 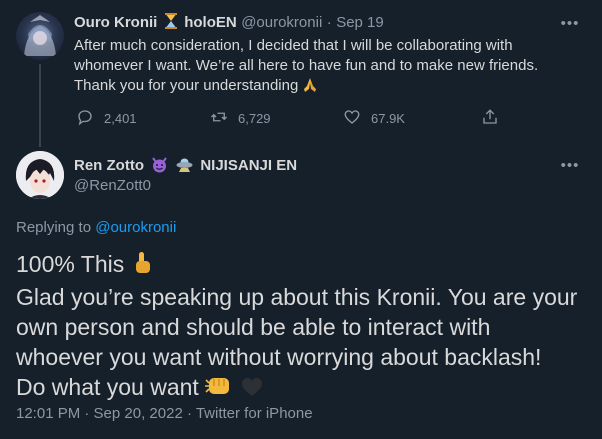 I want to click on reply-icon, so click(x=85, y=118).